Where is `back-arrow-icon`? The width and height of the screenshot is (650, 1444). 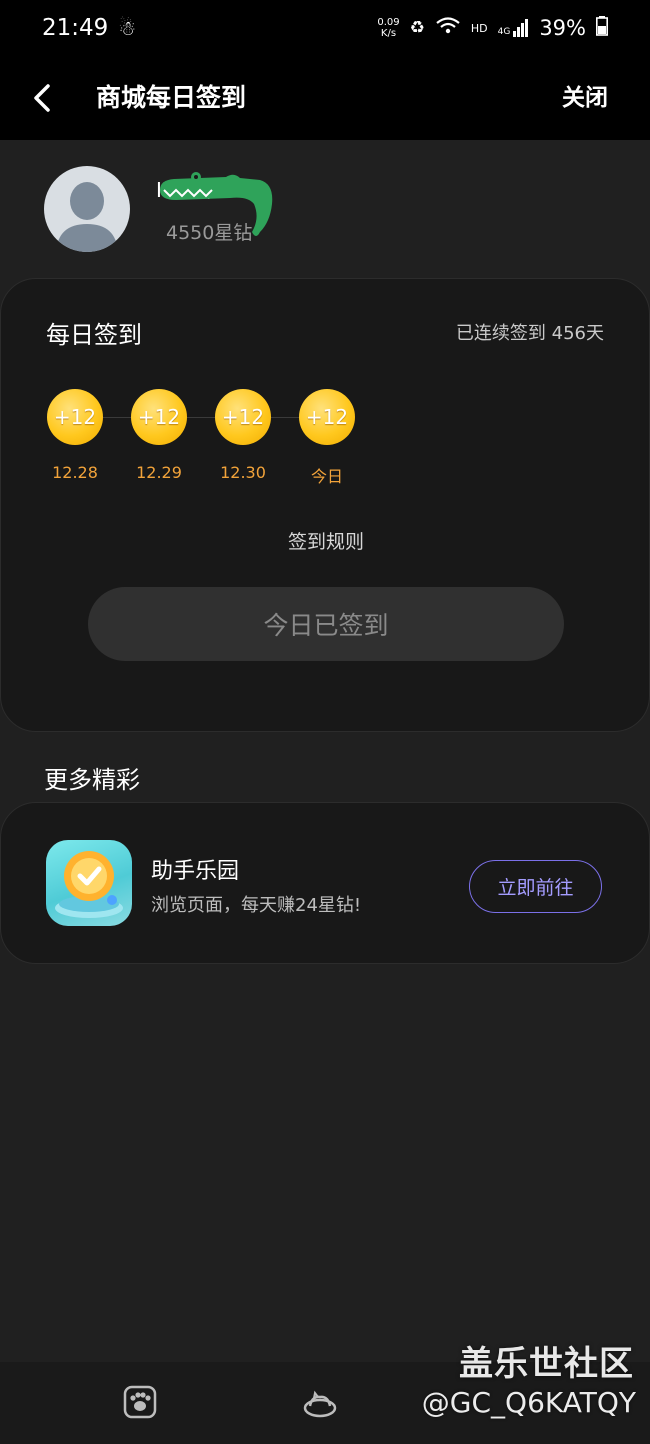 back-arrow-icon is located at coordinates (42, 98).